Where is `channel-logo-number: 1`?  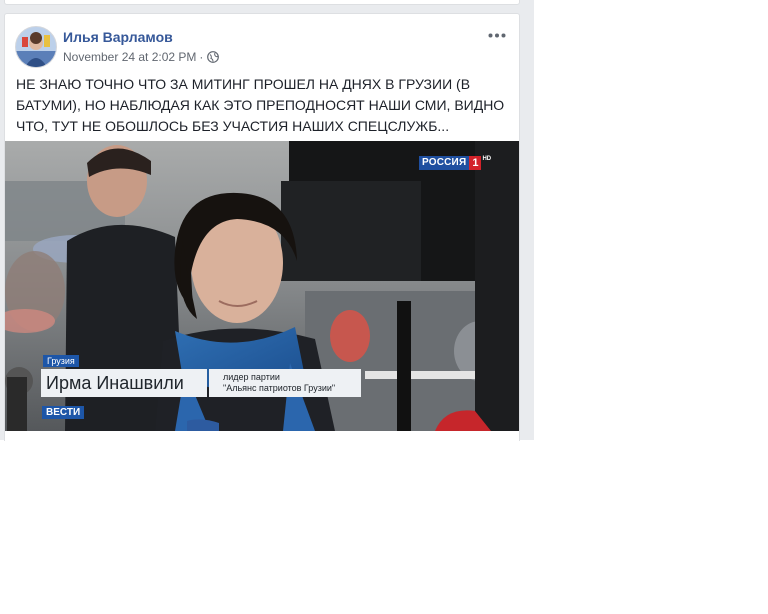 channel-logo-number: 1 is located at coordinates (475, 163).